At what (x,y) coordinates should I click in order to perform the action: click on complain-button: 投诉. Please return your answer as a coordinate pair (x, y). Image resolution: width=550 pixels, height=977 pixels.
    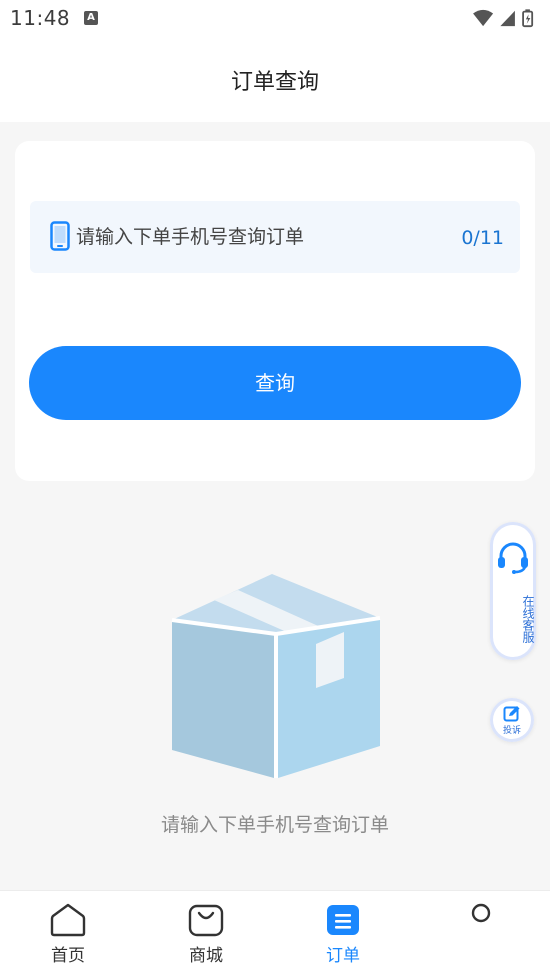
    Looking at the image, I should click on (512, 720).